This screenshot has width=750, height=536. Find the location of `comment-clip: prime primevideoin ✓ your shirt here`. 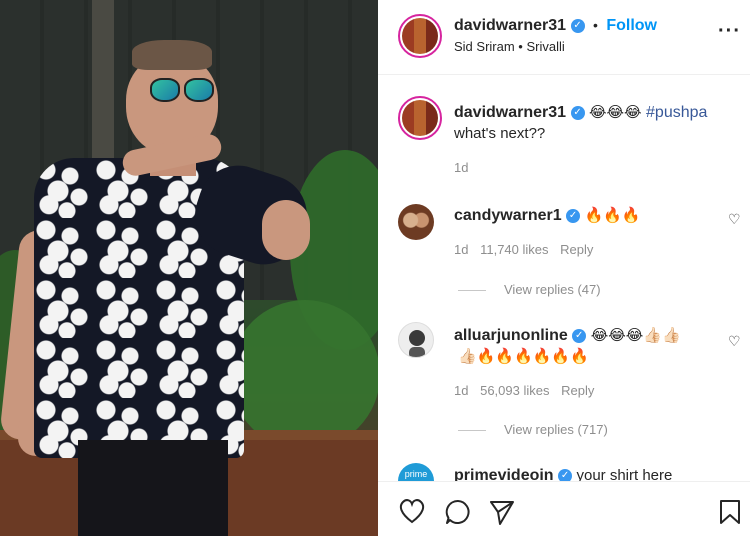

comment-clip: prime primevideoin ✓ your shirt here is located at coordinates (564, 468).